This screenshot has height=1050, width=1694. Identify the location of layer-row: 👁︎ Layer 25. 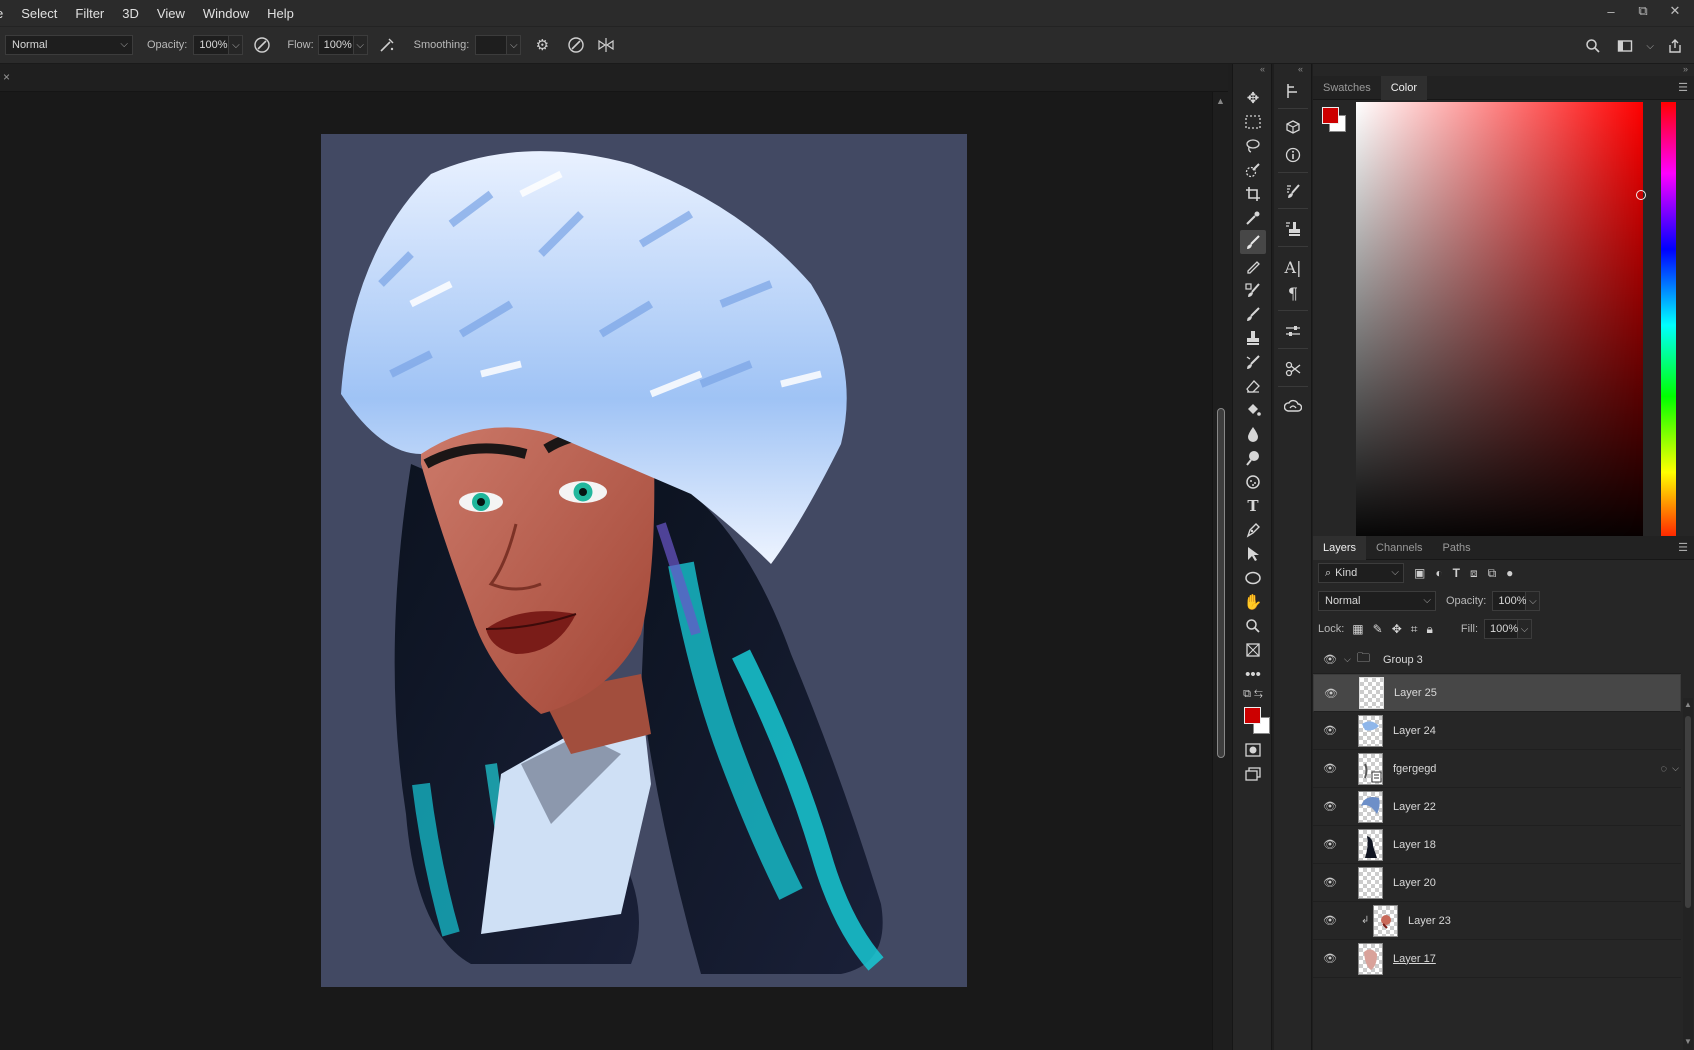
(1497, 693).